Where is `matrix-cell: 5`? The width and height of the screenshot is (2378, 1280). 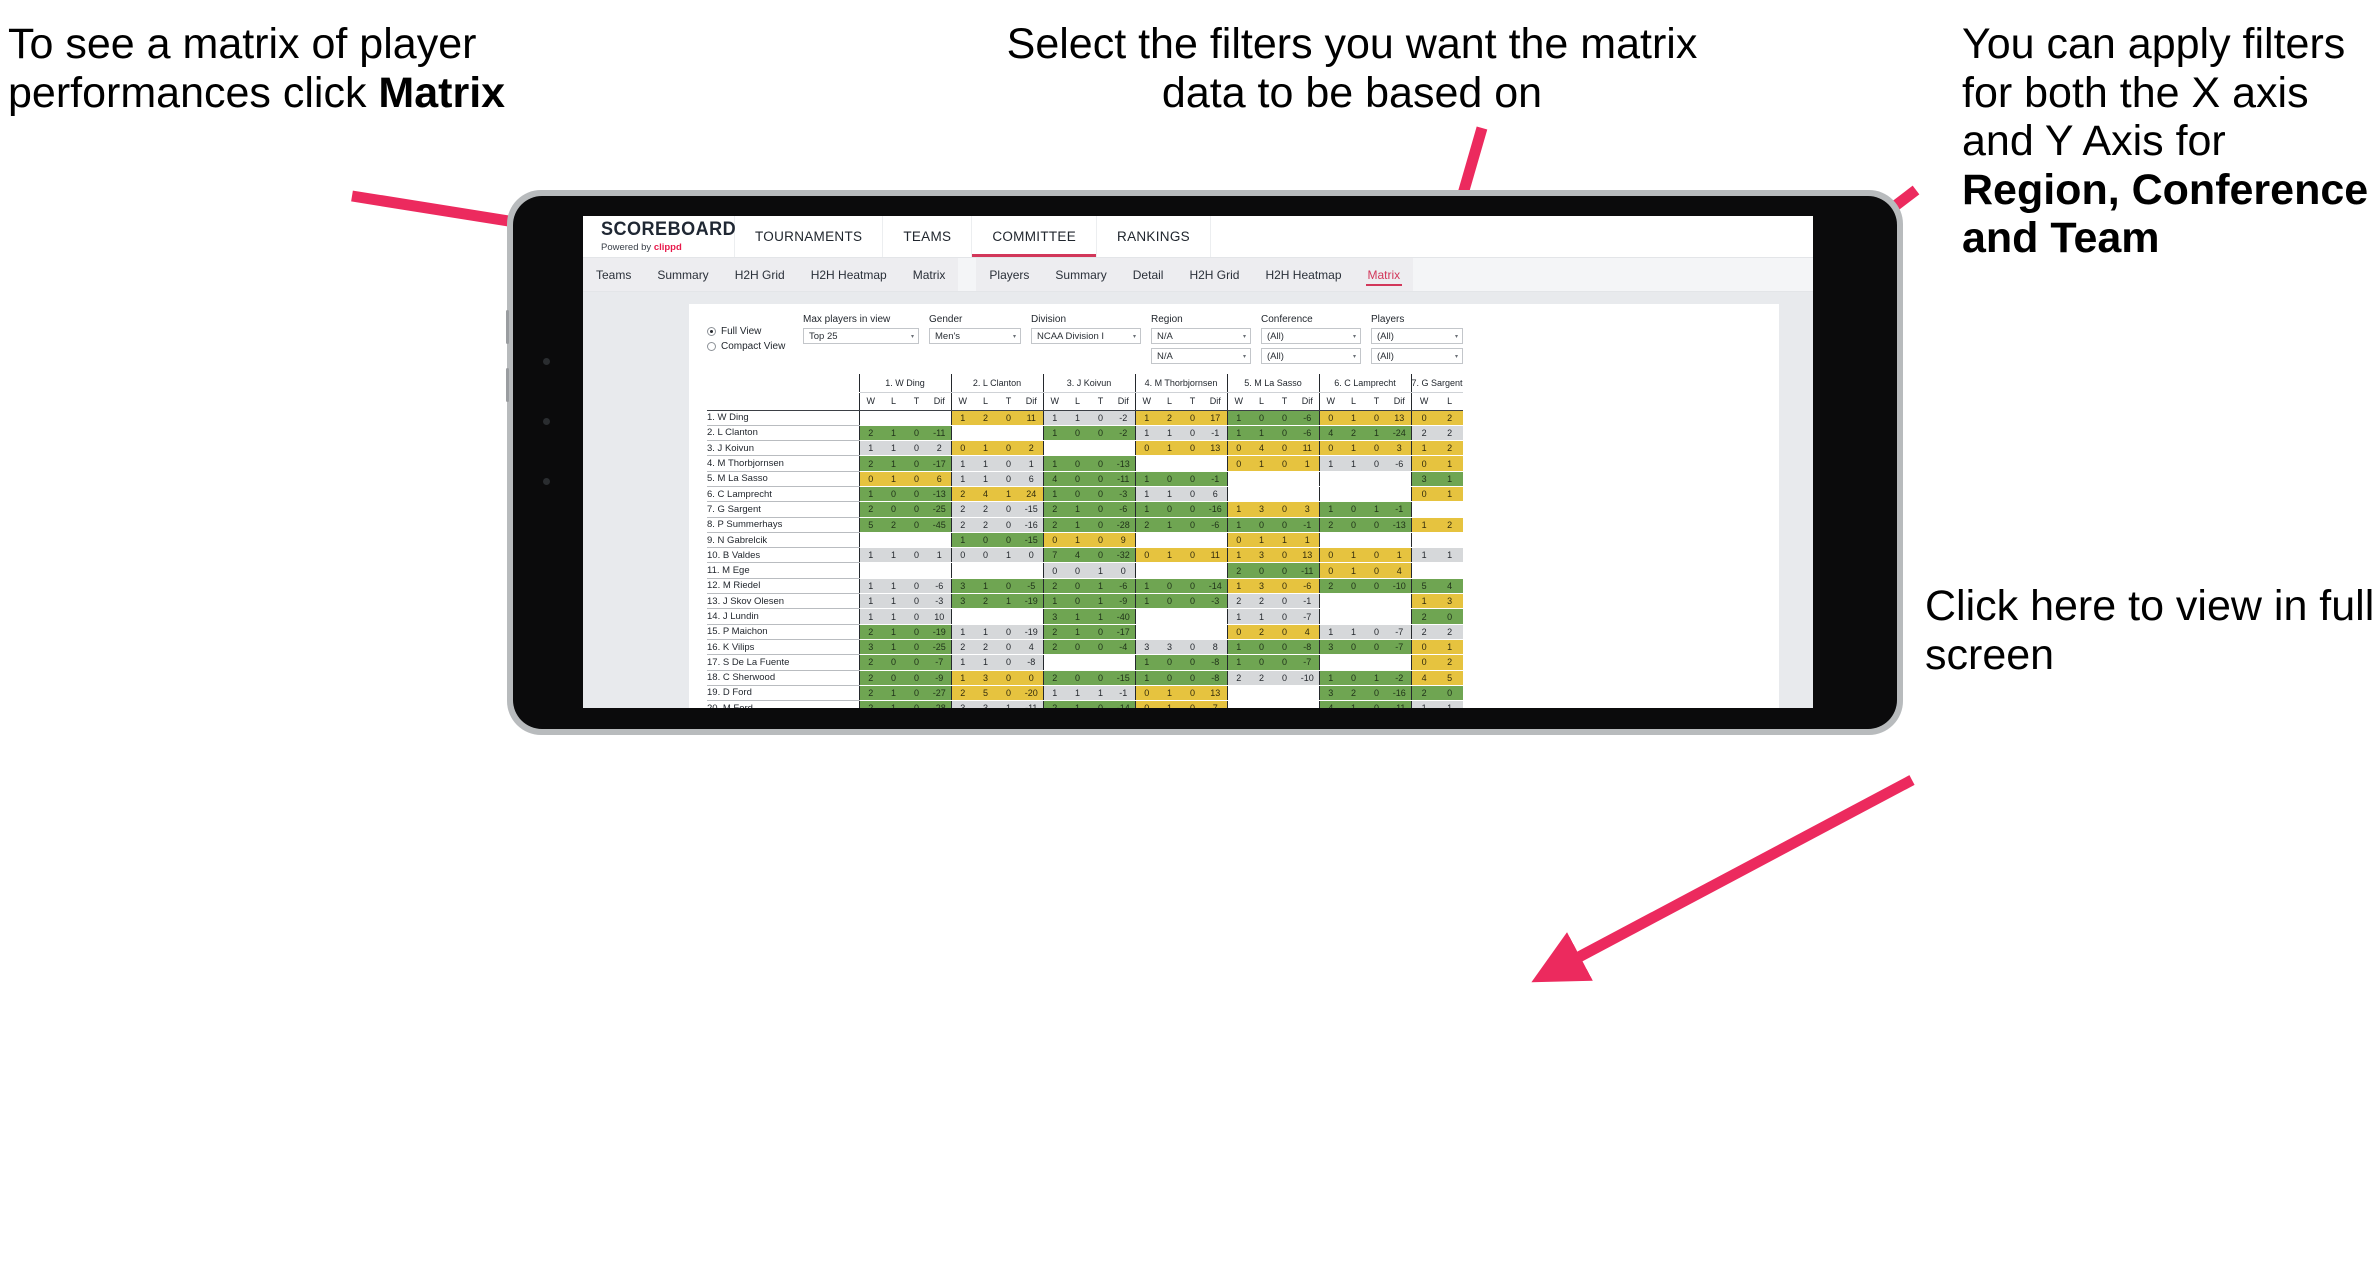
matrix-cell: 5 is located at coordinates (1449, 678).